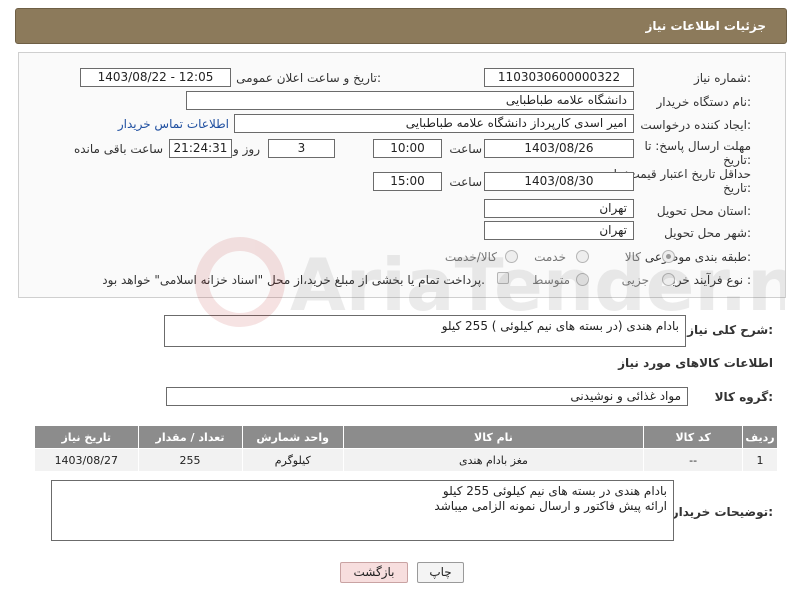 The width and height of the screenshot is (789, 598). Describe the element at coordinates (730, 330) in the screenshot. I see `summary-label: شرح کلی نیاز:` at that location.